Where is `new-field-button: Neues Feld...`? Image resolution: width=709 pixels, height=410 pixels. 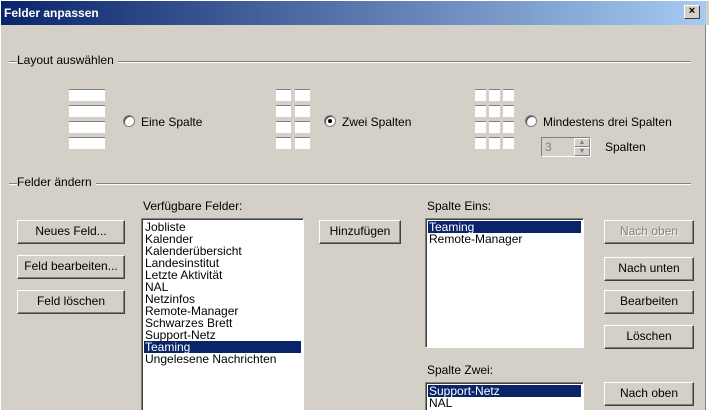 new-field-button: Neues Feld... is located at coordinates (71, 232).